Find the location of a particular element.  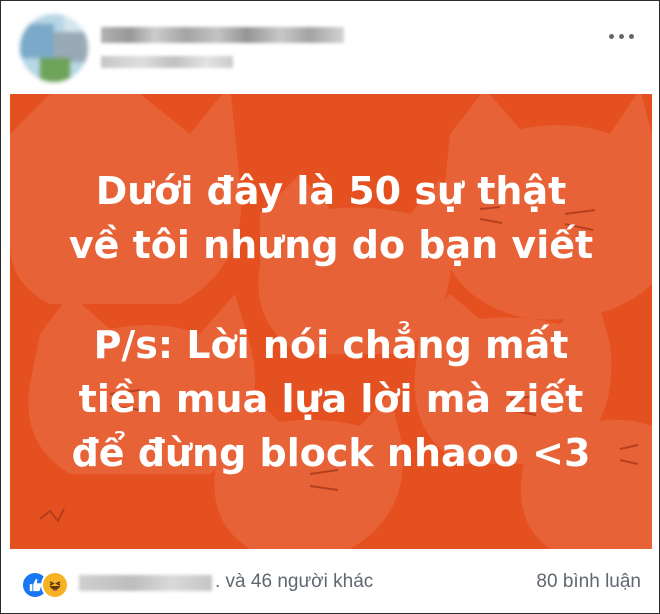

reaction-count-text: . và 46 người khác is located at coordinates (294, 582).